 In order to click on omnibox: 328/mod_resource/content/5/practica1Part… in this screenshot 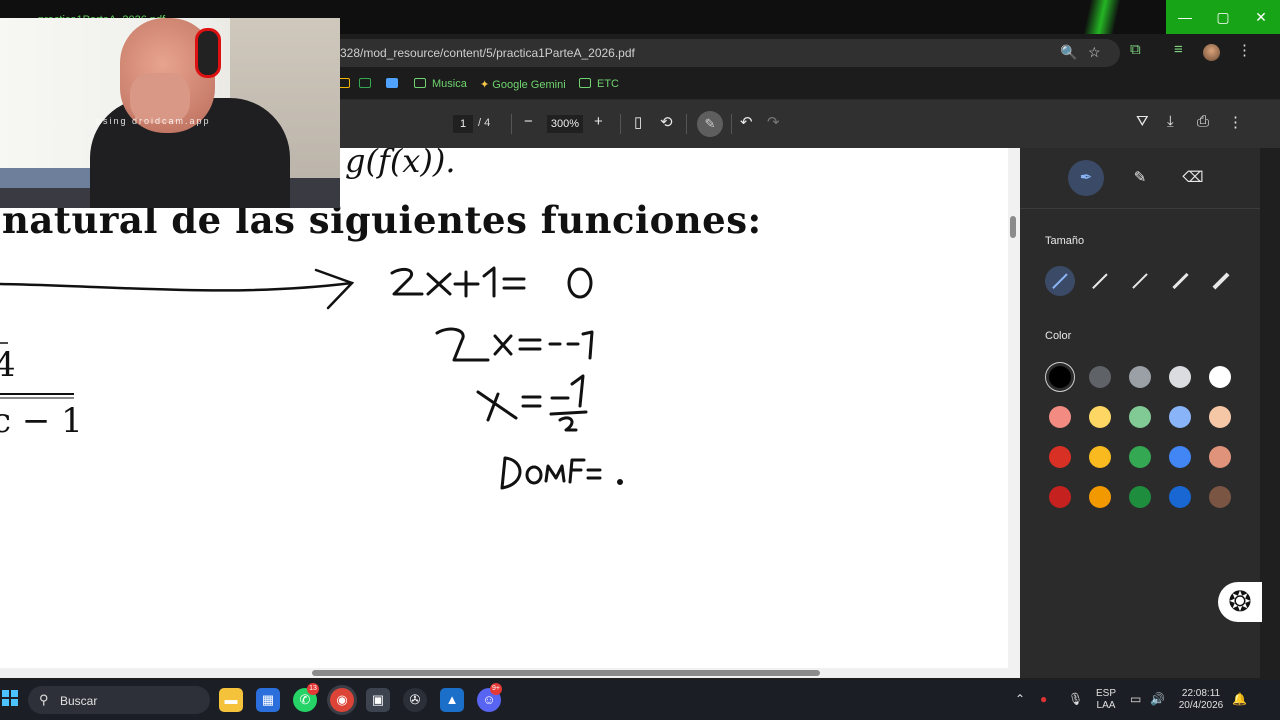, I will do `click(710, 53)`.